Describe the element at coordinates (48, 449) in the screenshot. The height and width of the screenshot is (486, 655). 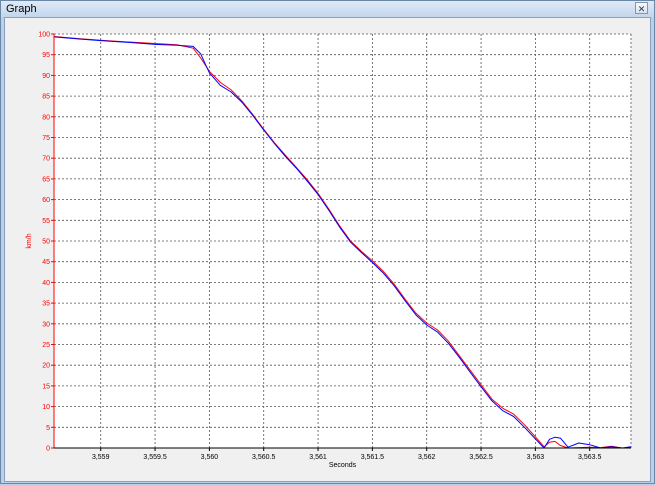
I see `y-tick-label: 0` at that location.